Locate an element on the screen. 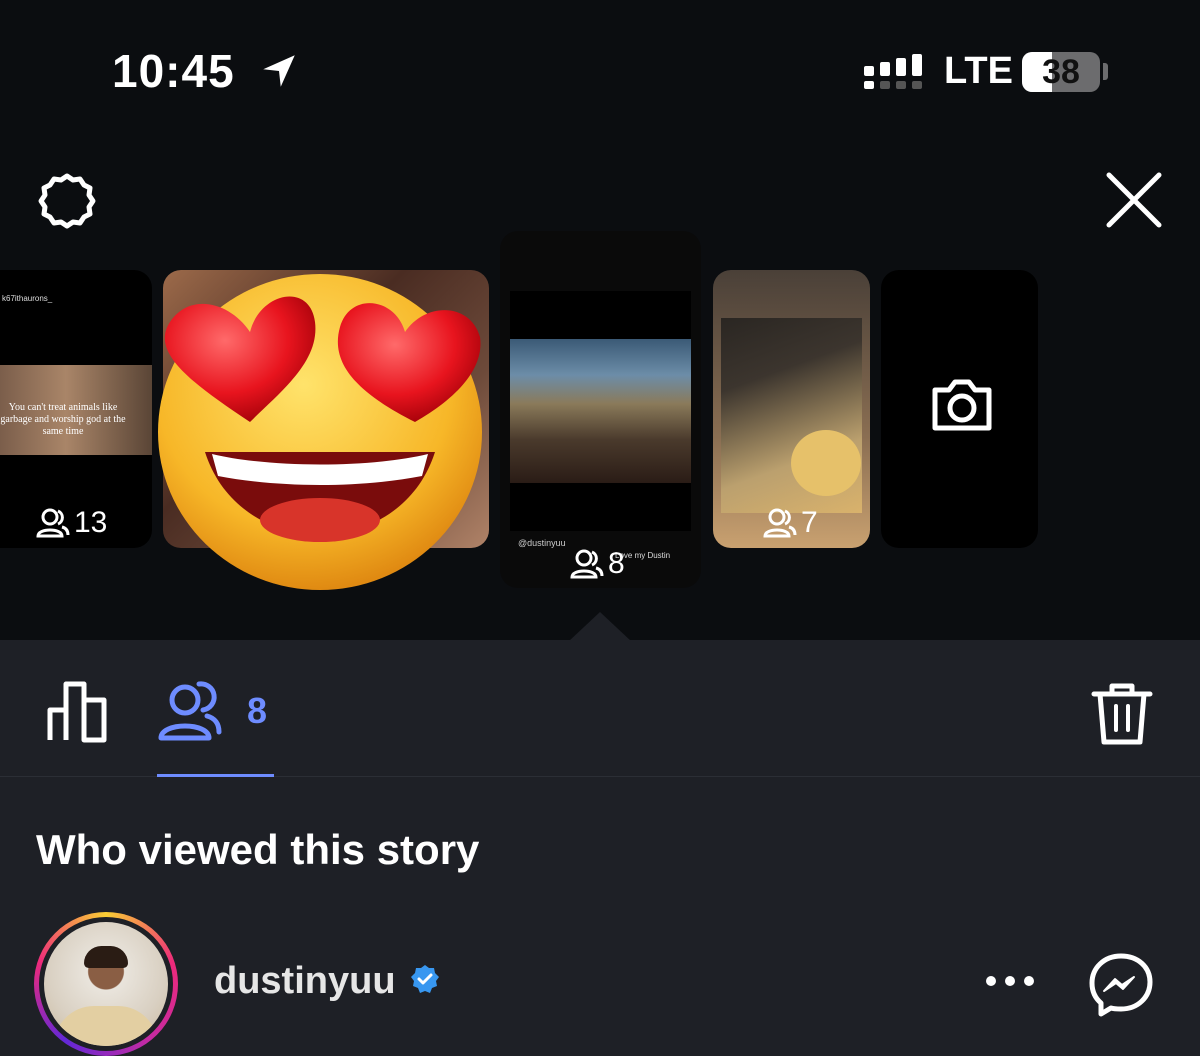 Image resolution: width=1200 pixels, height=1056 pixels. viewer-count: 8 is located at coordinates (597, 564).